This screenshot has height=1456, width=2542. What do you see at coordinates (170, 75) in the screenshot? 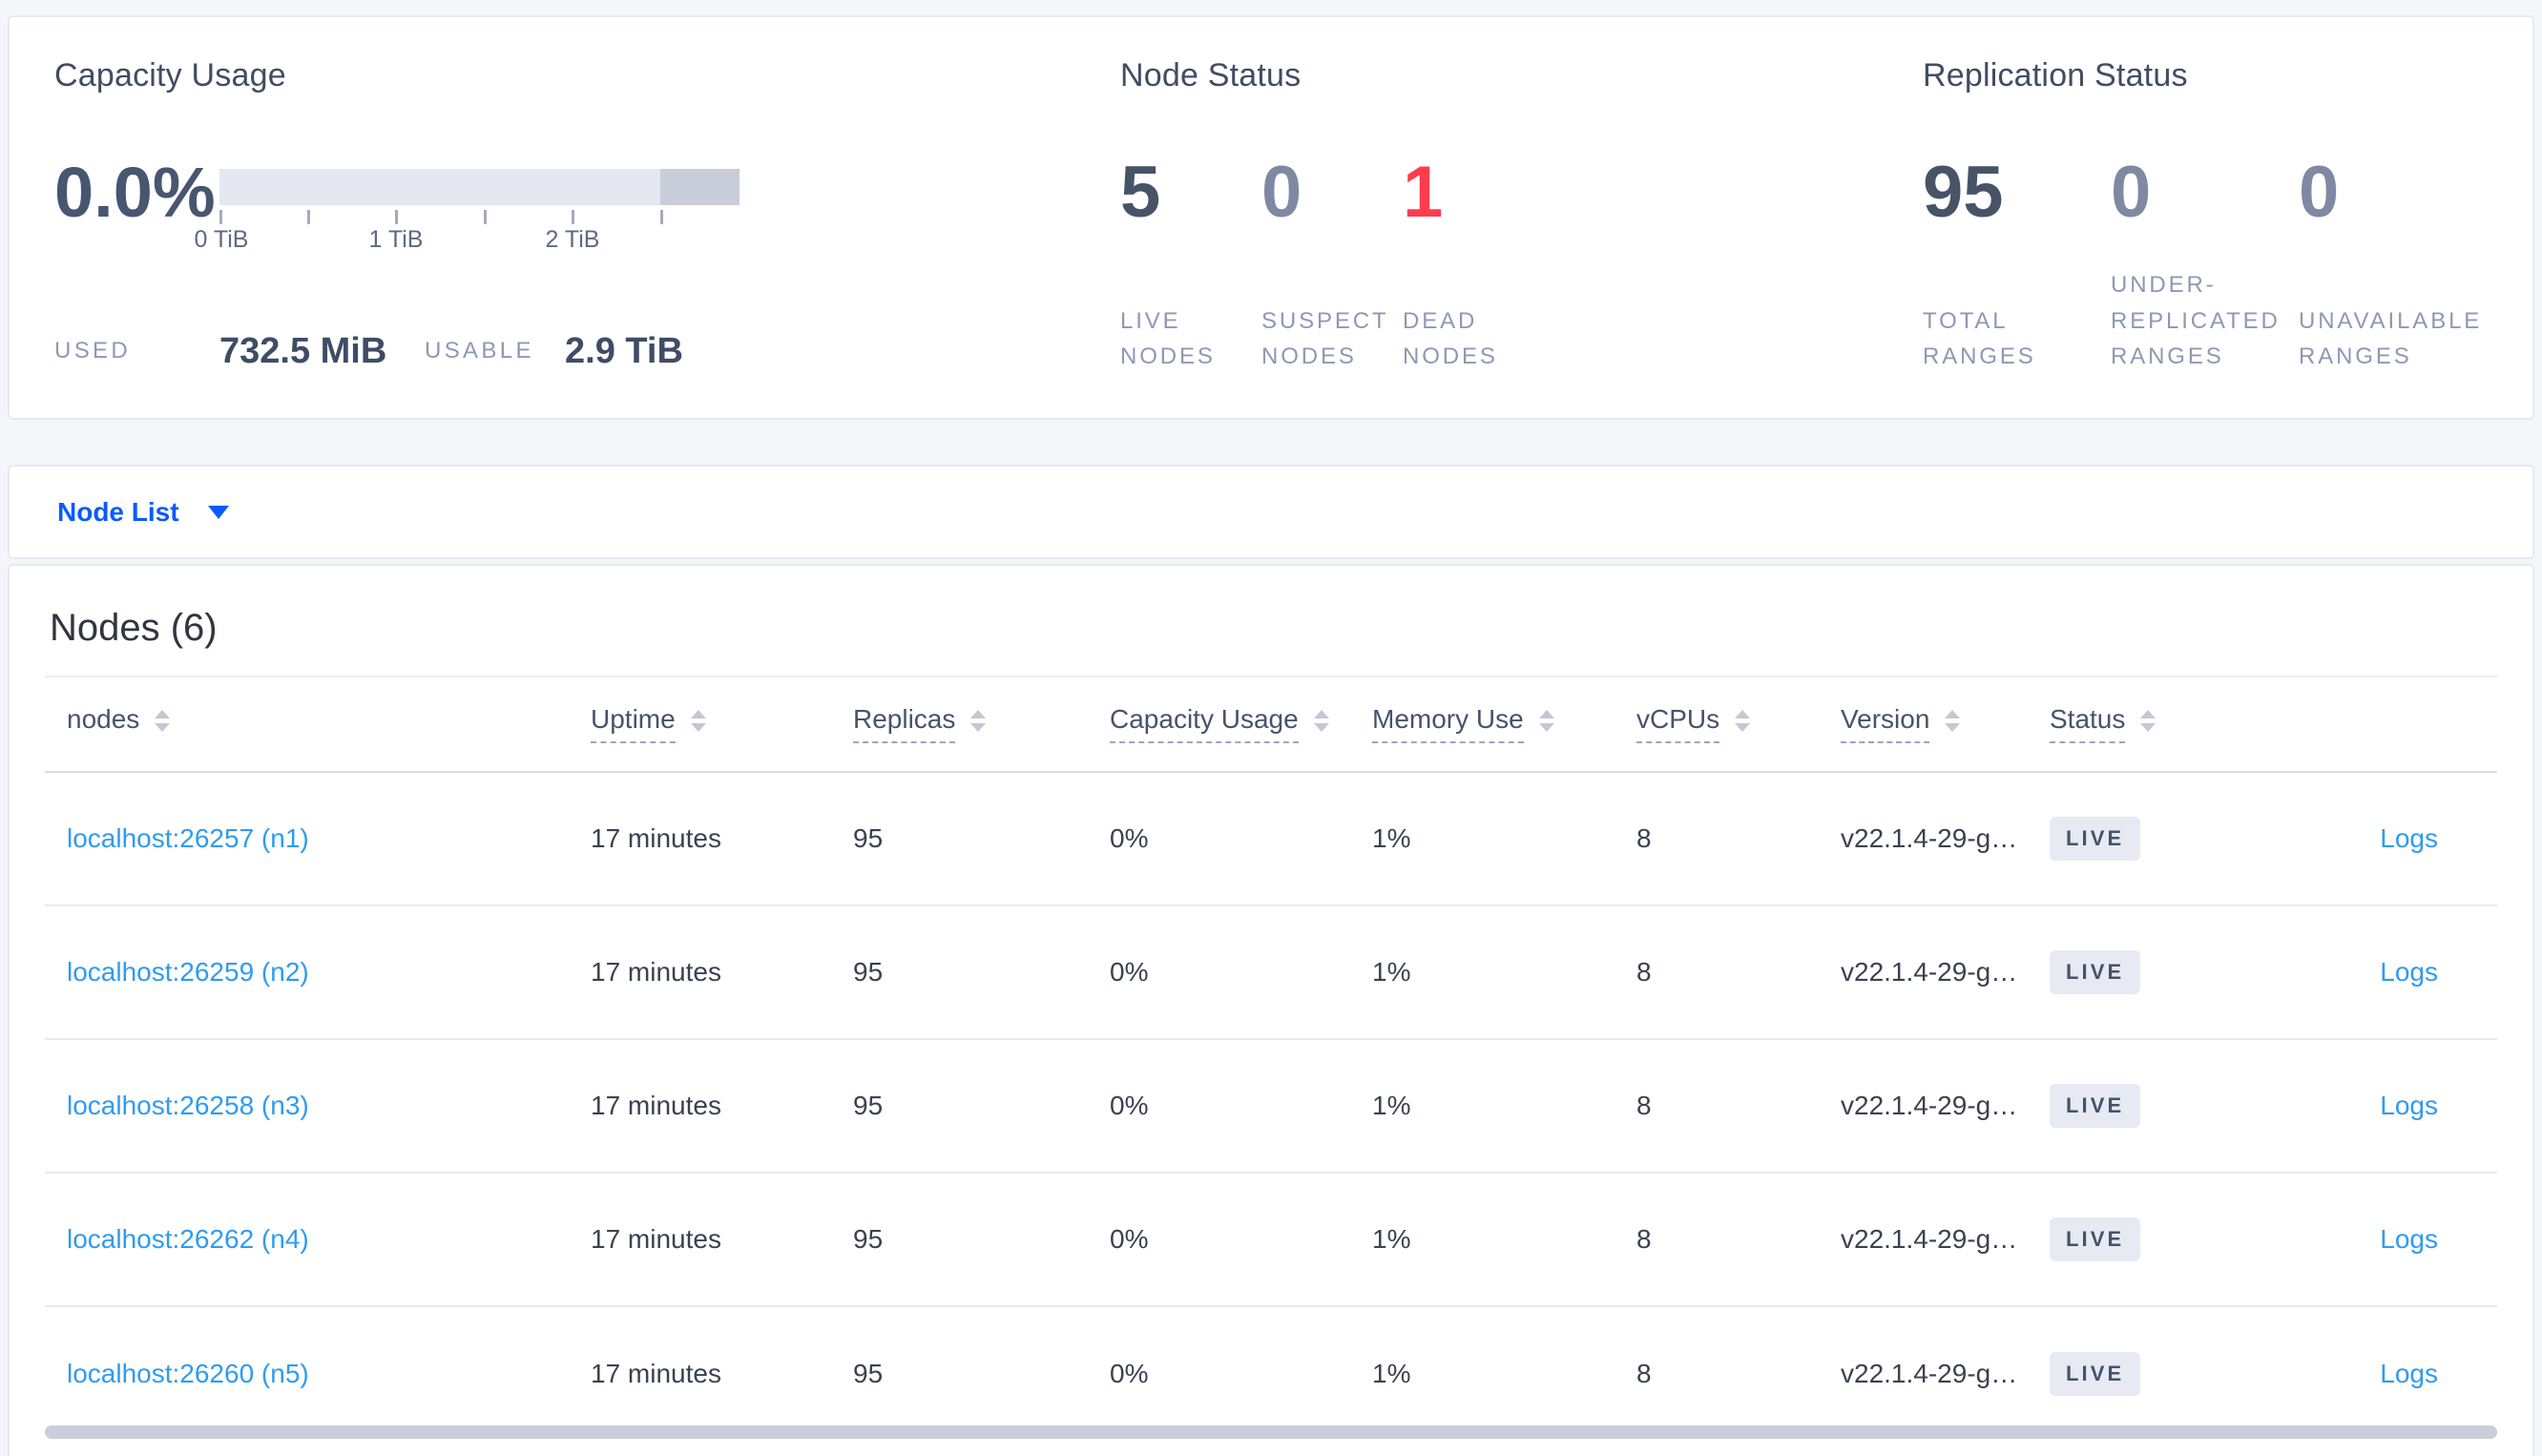
I see `capacity-usage-title: Capacity Usage` at bounding box center [170, 75].